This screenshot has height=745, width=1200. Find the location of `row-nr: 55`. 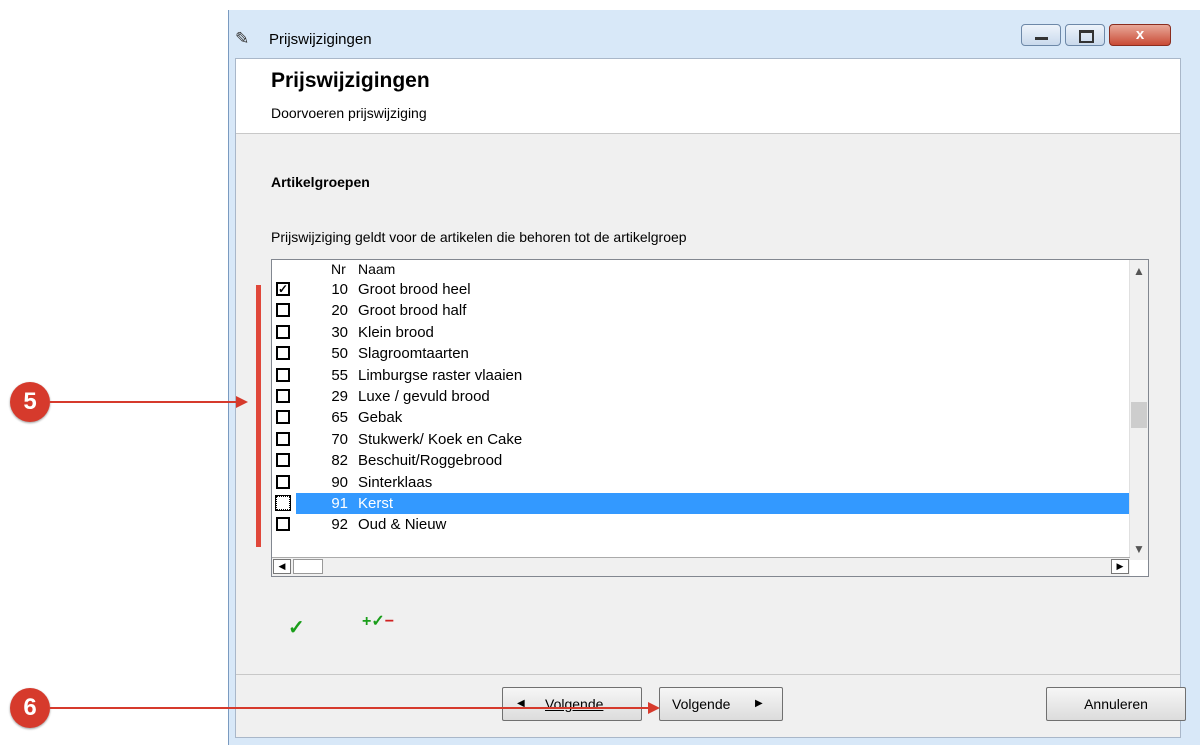

row-nr: 55 is located at coordinates (339, 375).